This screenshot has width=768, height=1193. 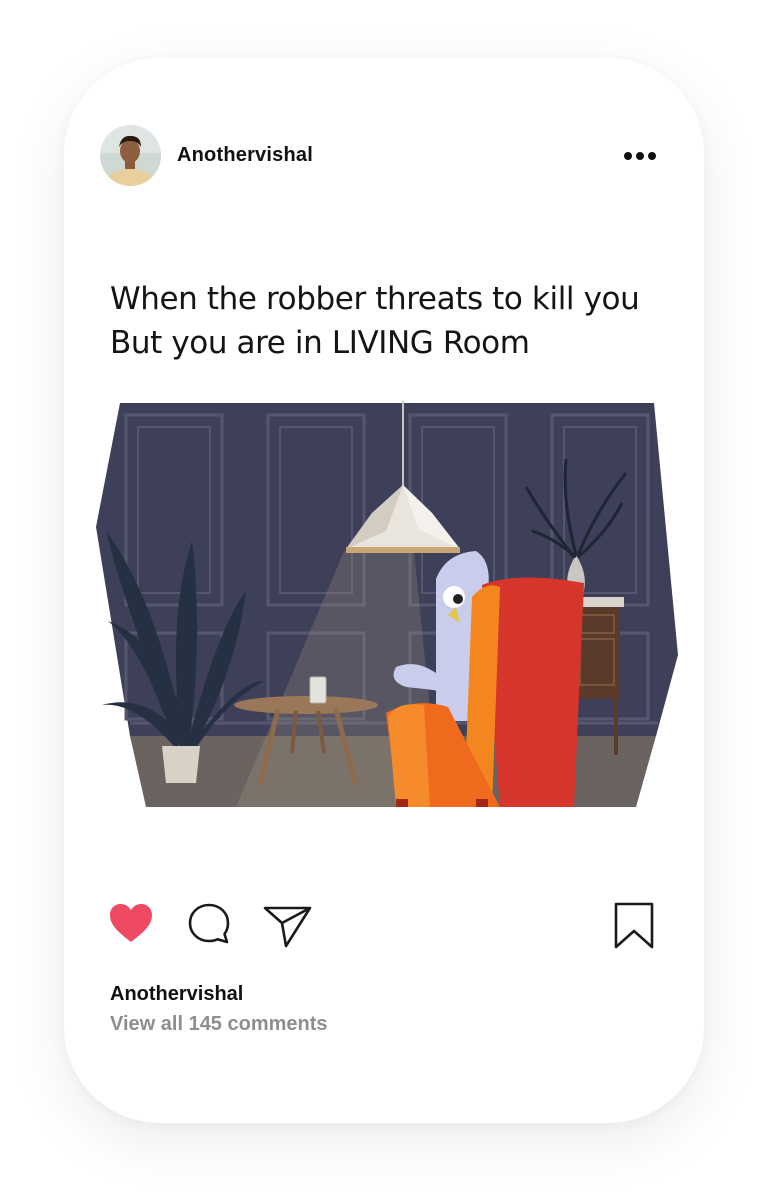 I want to click on post-author-name: Anothervishal, so click(x=176, y=994).